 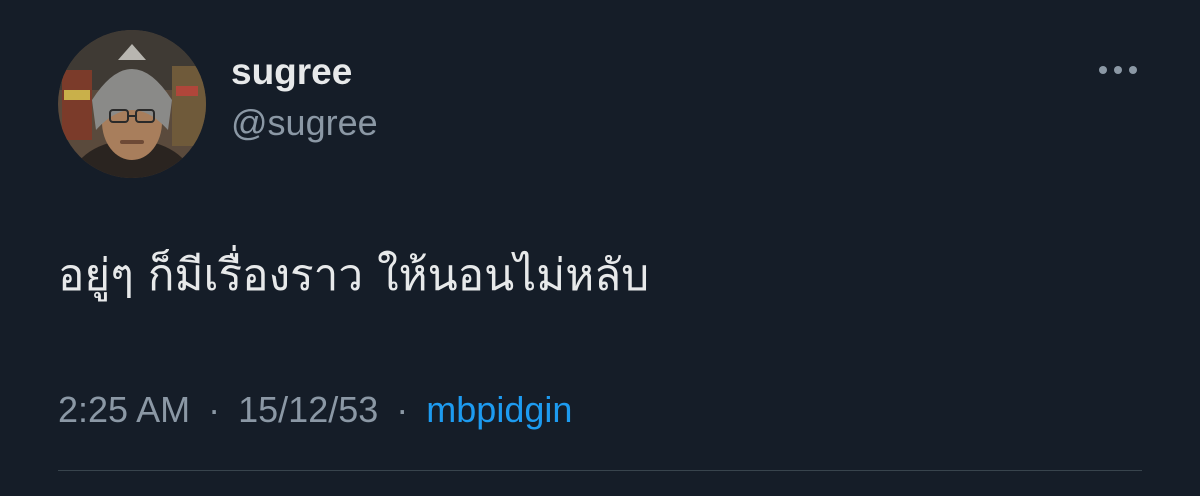 I want to click on avatar, so click(x=132, y=104).